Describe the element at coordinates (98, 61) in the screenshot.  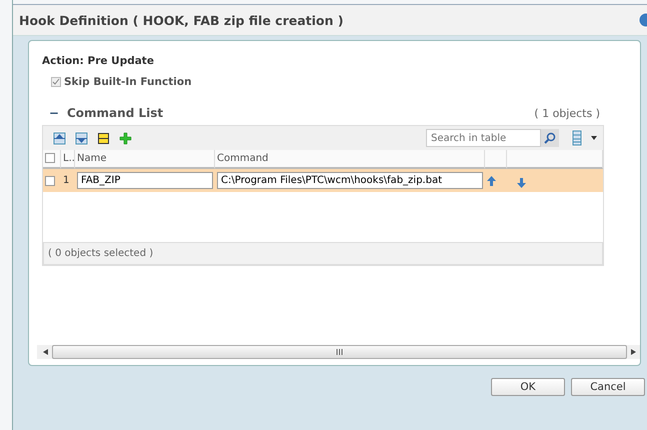
I see `action-label: Action: Pre Update` at that location.